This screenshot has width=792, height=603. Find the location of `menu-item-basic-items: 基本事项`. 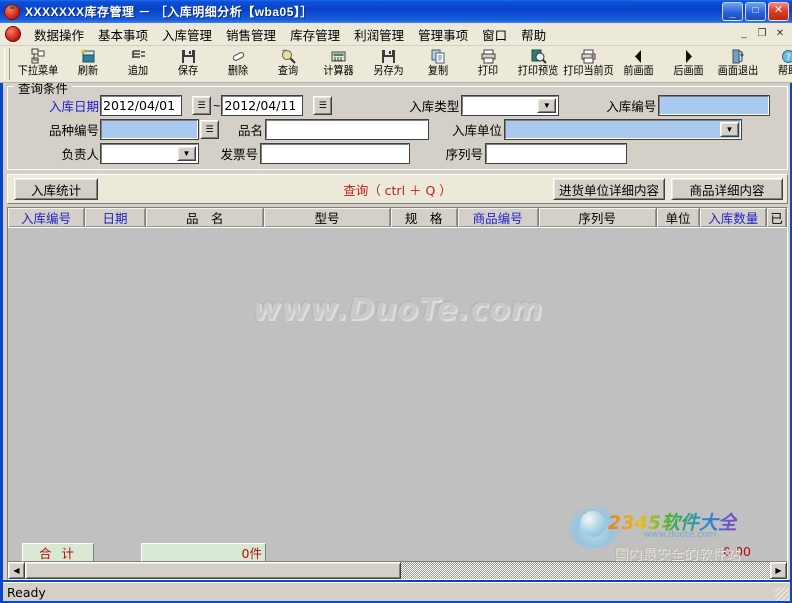

menu-item-basic-items: 基本事项 is located at coordinates (123, 34).